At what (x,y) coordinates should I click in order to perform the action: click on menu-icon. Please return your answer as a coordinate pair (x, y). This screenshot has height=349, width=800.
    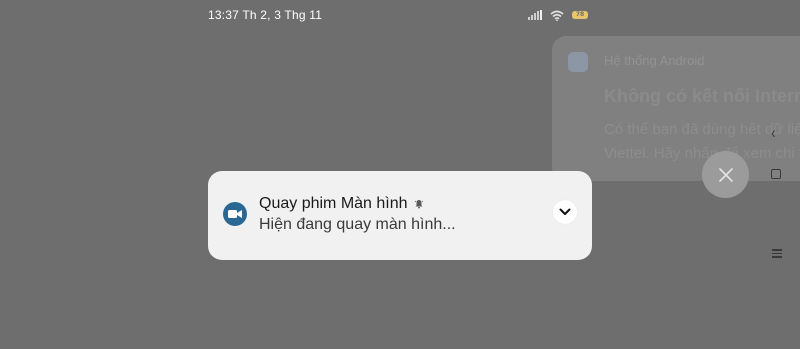
    Looking at the image, I should click on (777, 254).